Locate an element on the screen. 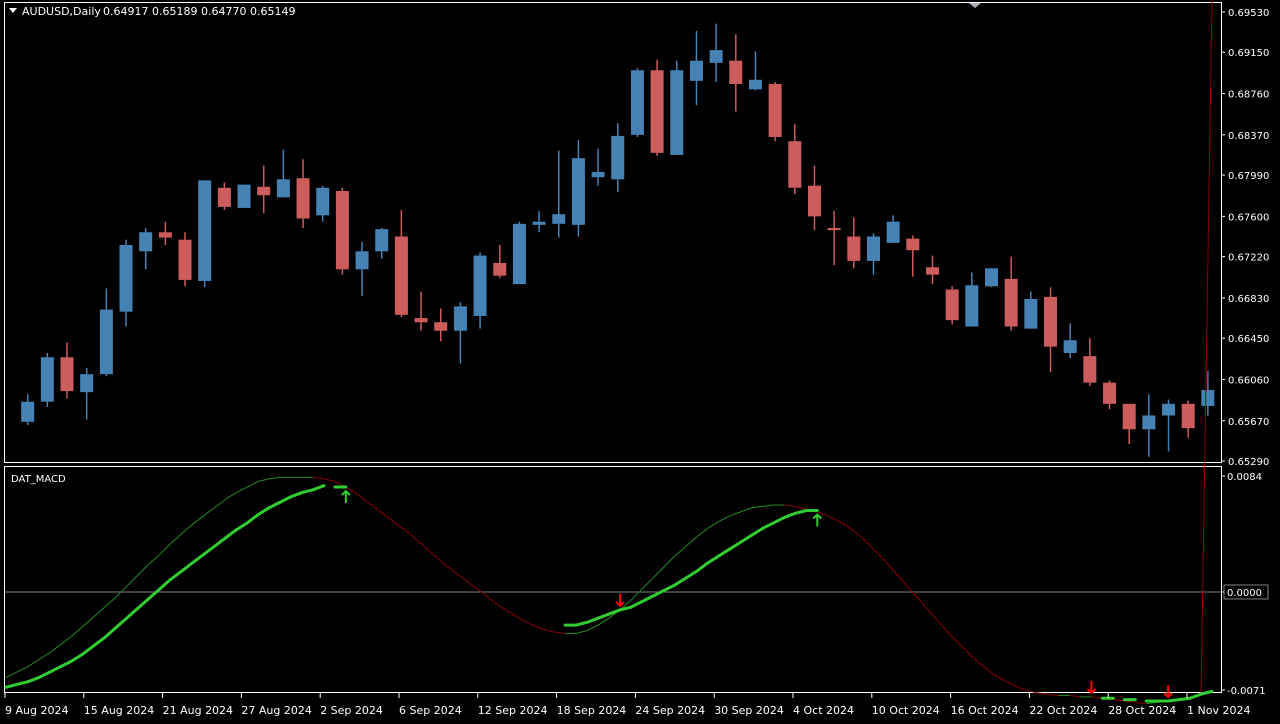 The width and height of the screenshot is (1280, 724). buy-arrow-icon is located at coordinates (817, 520).